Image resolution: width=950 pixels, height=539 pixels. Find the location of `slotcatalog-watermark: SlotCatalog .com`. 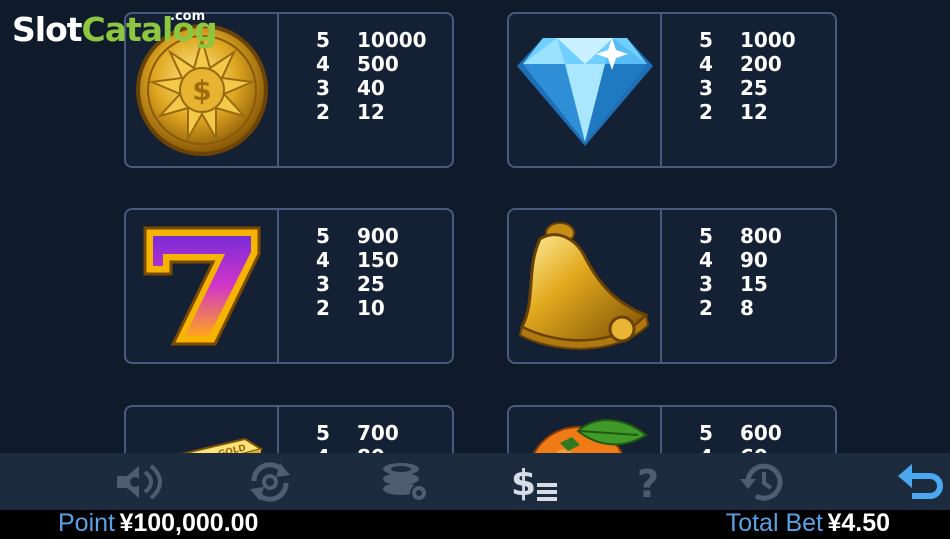

slotcatalog-watermark: SlotCatalog .com is located at coordinates (115, 29).